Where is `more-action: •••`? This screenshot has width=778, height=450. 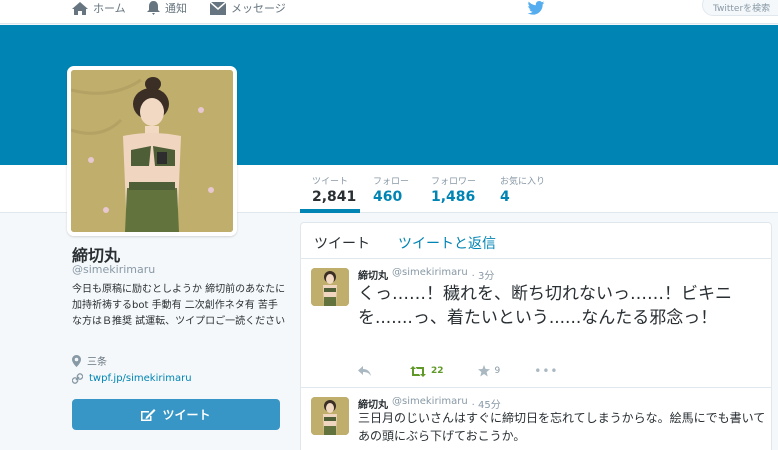
more-action: ••• is located at coordinates (546, 371).